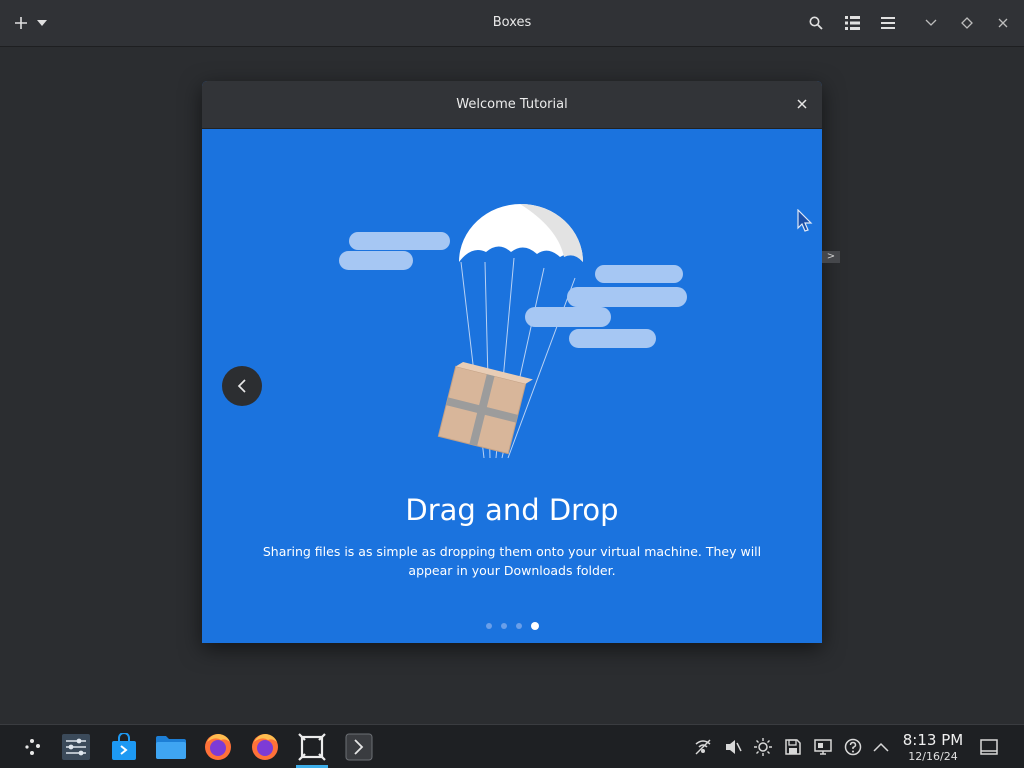 Image resolution: width=1024 pixels, height=768 pixels. What do you see at coordinates (931, 23) in the screenshot?
I see `minimize-icon` at bounding box center [931, 23].